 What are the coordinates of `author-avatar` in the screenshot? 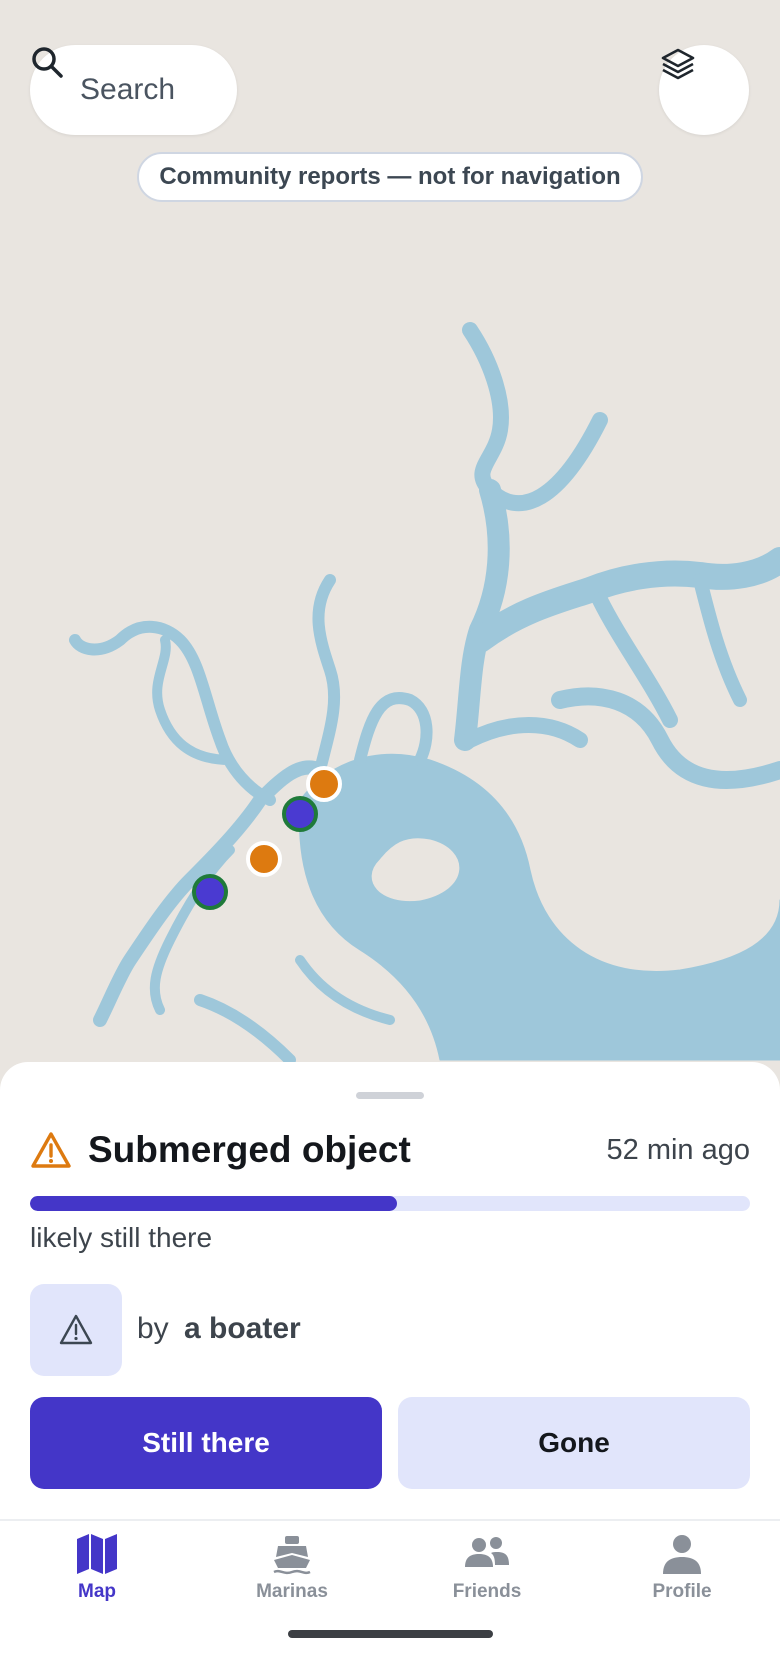 It's located at (76, 1330).